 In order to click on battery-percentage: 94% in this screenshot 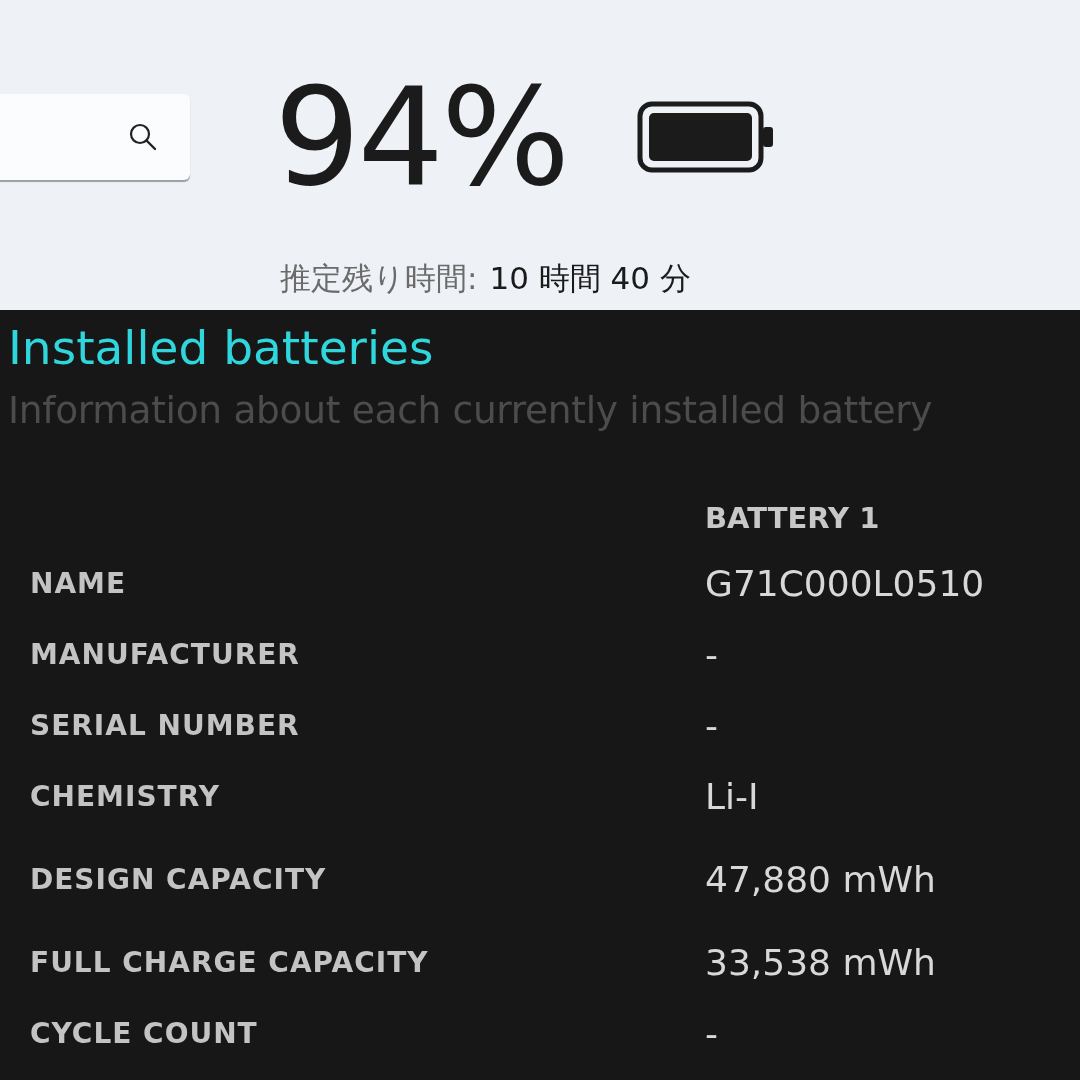, I will do `click(421, 137)`.